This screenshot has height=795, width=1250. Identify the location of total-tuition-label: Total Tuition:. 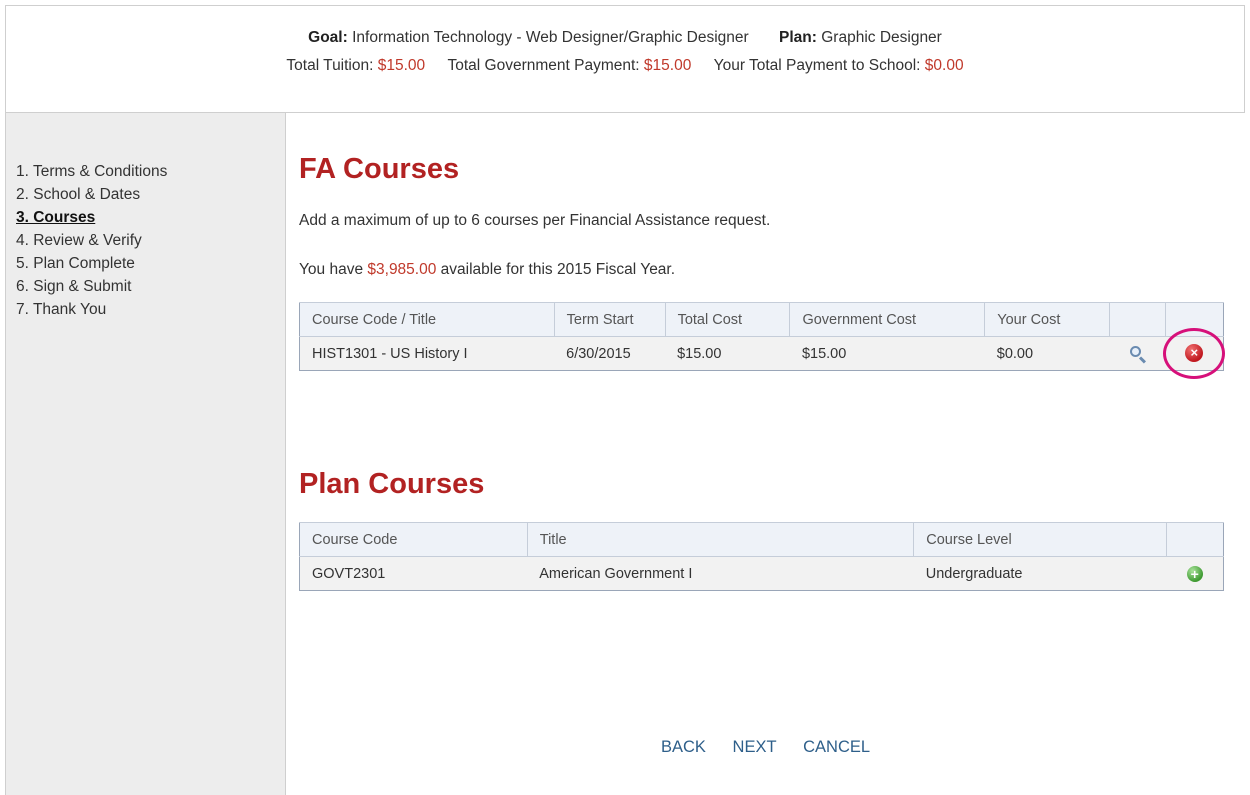
(330, 65).